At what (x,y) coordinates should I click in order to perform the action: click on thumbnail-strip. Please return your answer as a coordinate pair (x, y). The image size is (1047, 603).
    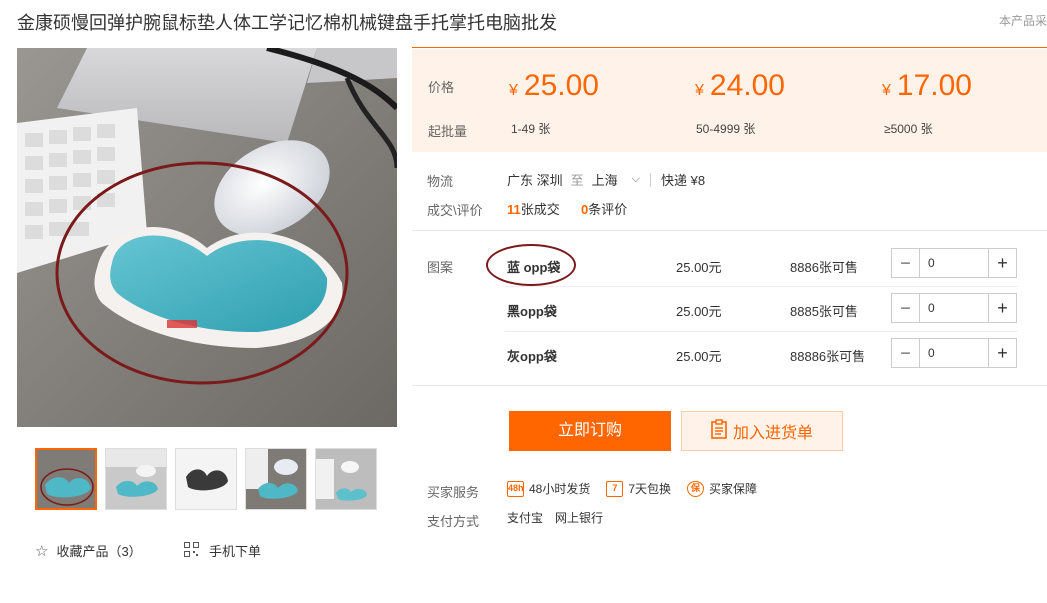
    Looking at the image, I should click on (206, 479).